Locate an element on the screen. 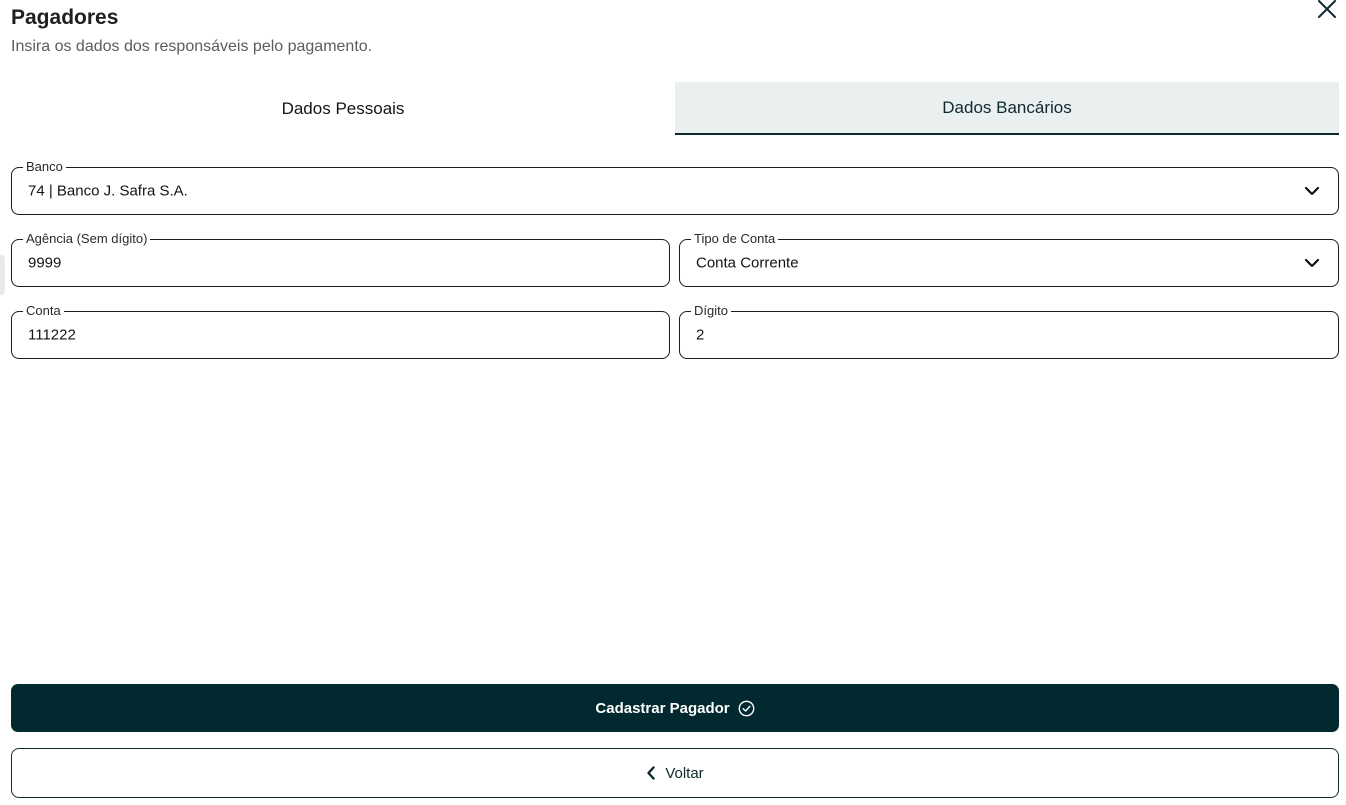 This screenshot has width=1346, height=805. close-button is located at coordinates (1327, 9).